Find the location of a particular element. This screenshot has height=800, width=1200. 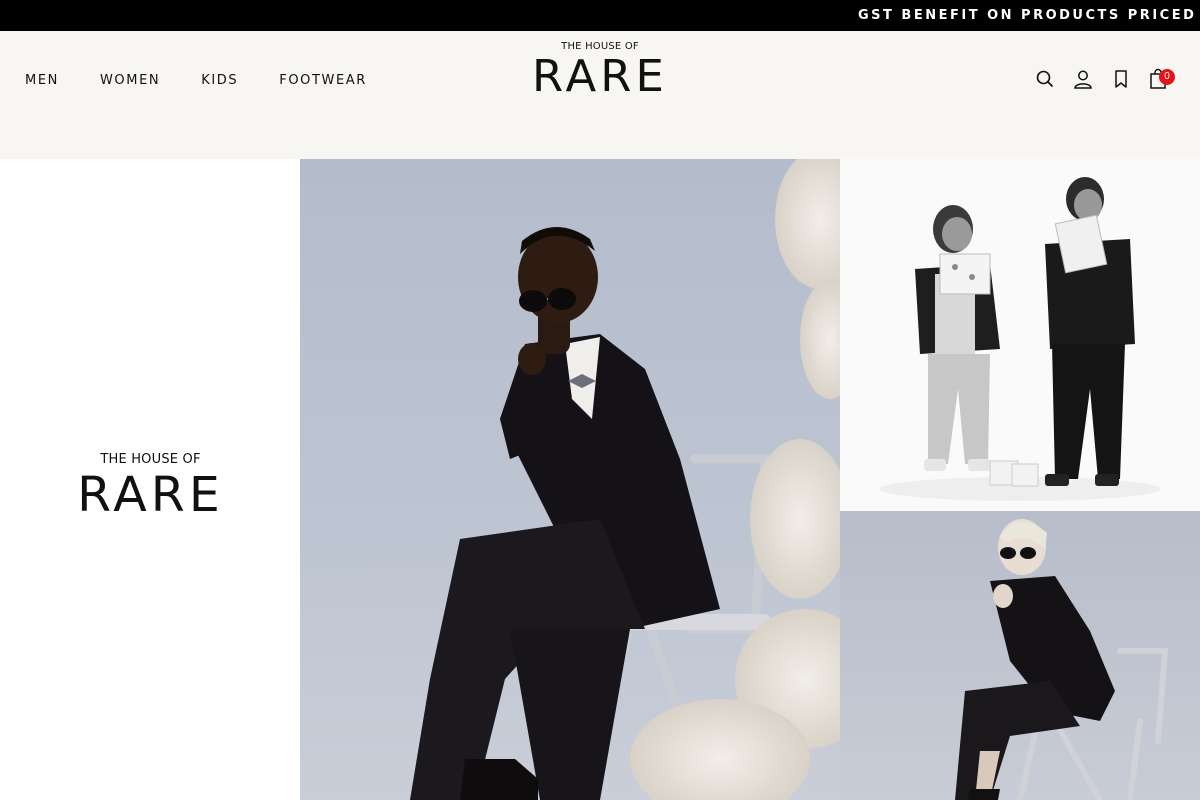

header-logo: THE HOUSE OF RARE is located at coordinates (600, 72).